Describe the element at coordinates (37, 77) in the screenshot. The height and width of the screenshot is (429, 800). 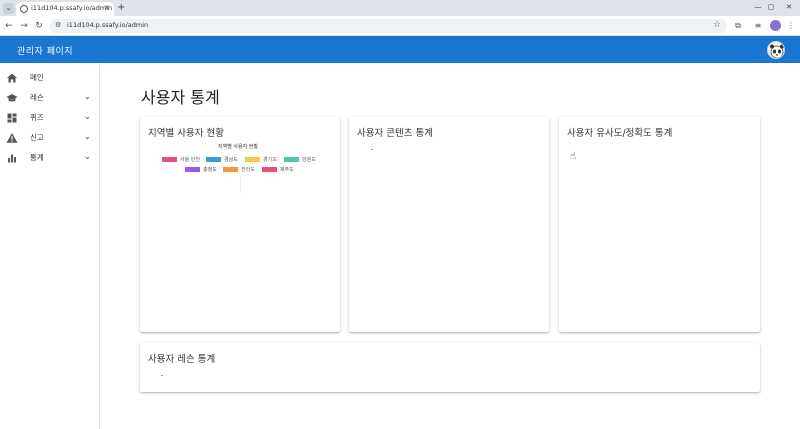
I see `sidebar-item-label: 메인` at that location.